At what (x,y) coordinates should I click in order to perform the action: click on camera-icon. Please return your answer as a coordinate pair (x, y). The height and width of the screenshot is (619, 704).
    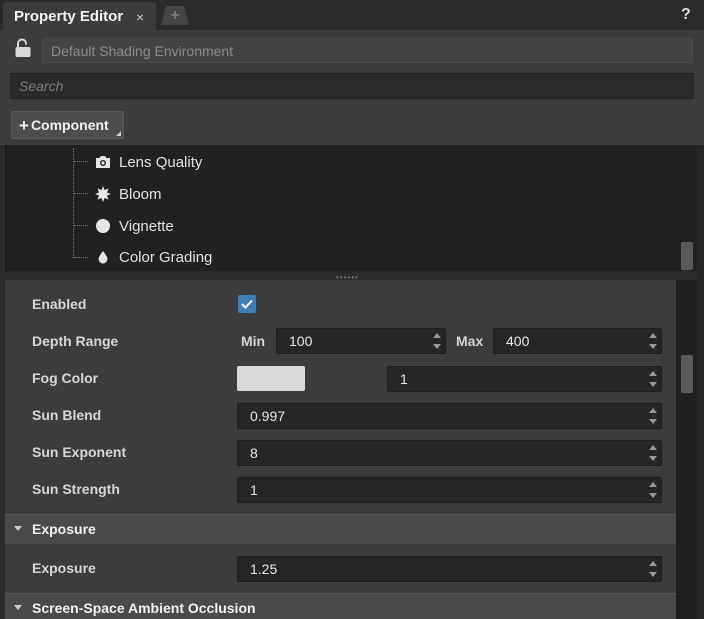
    Looking at the image, I should click on (103, 162).